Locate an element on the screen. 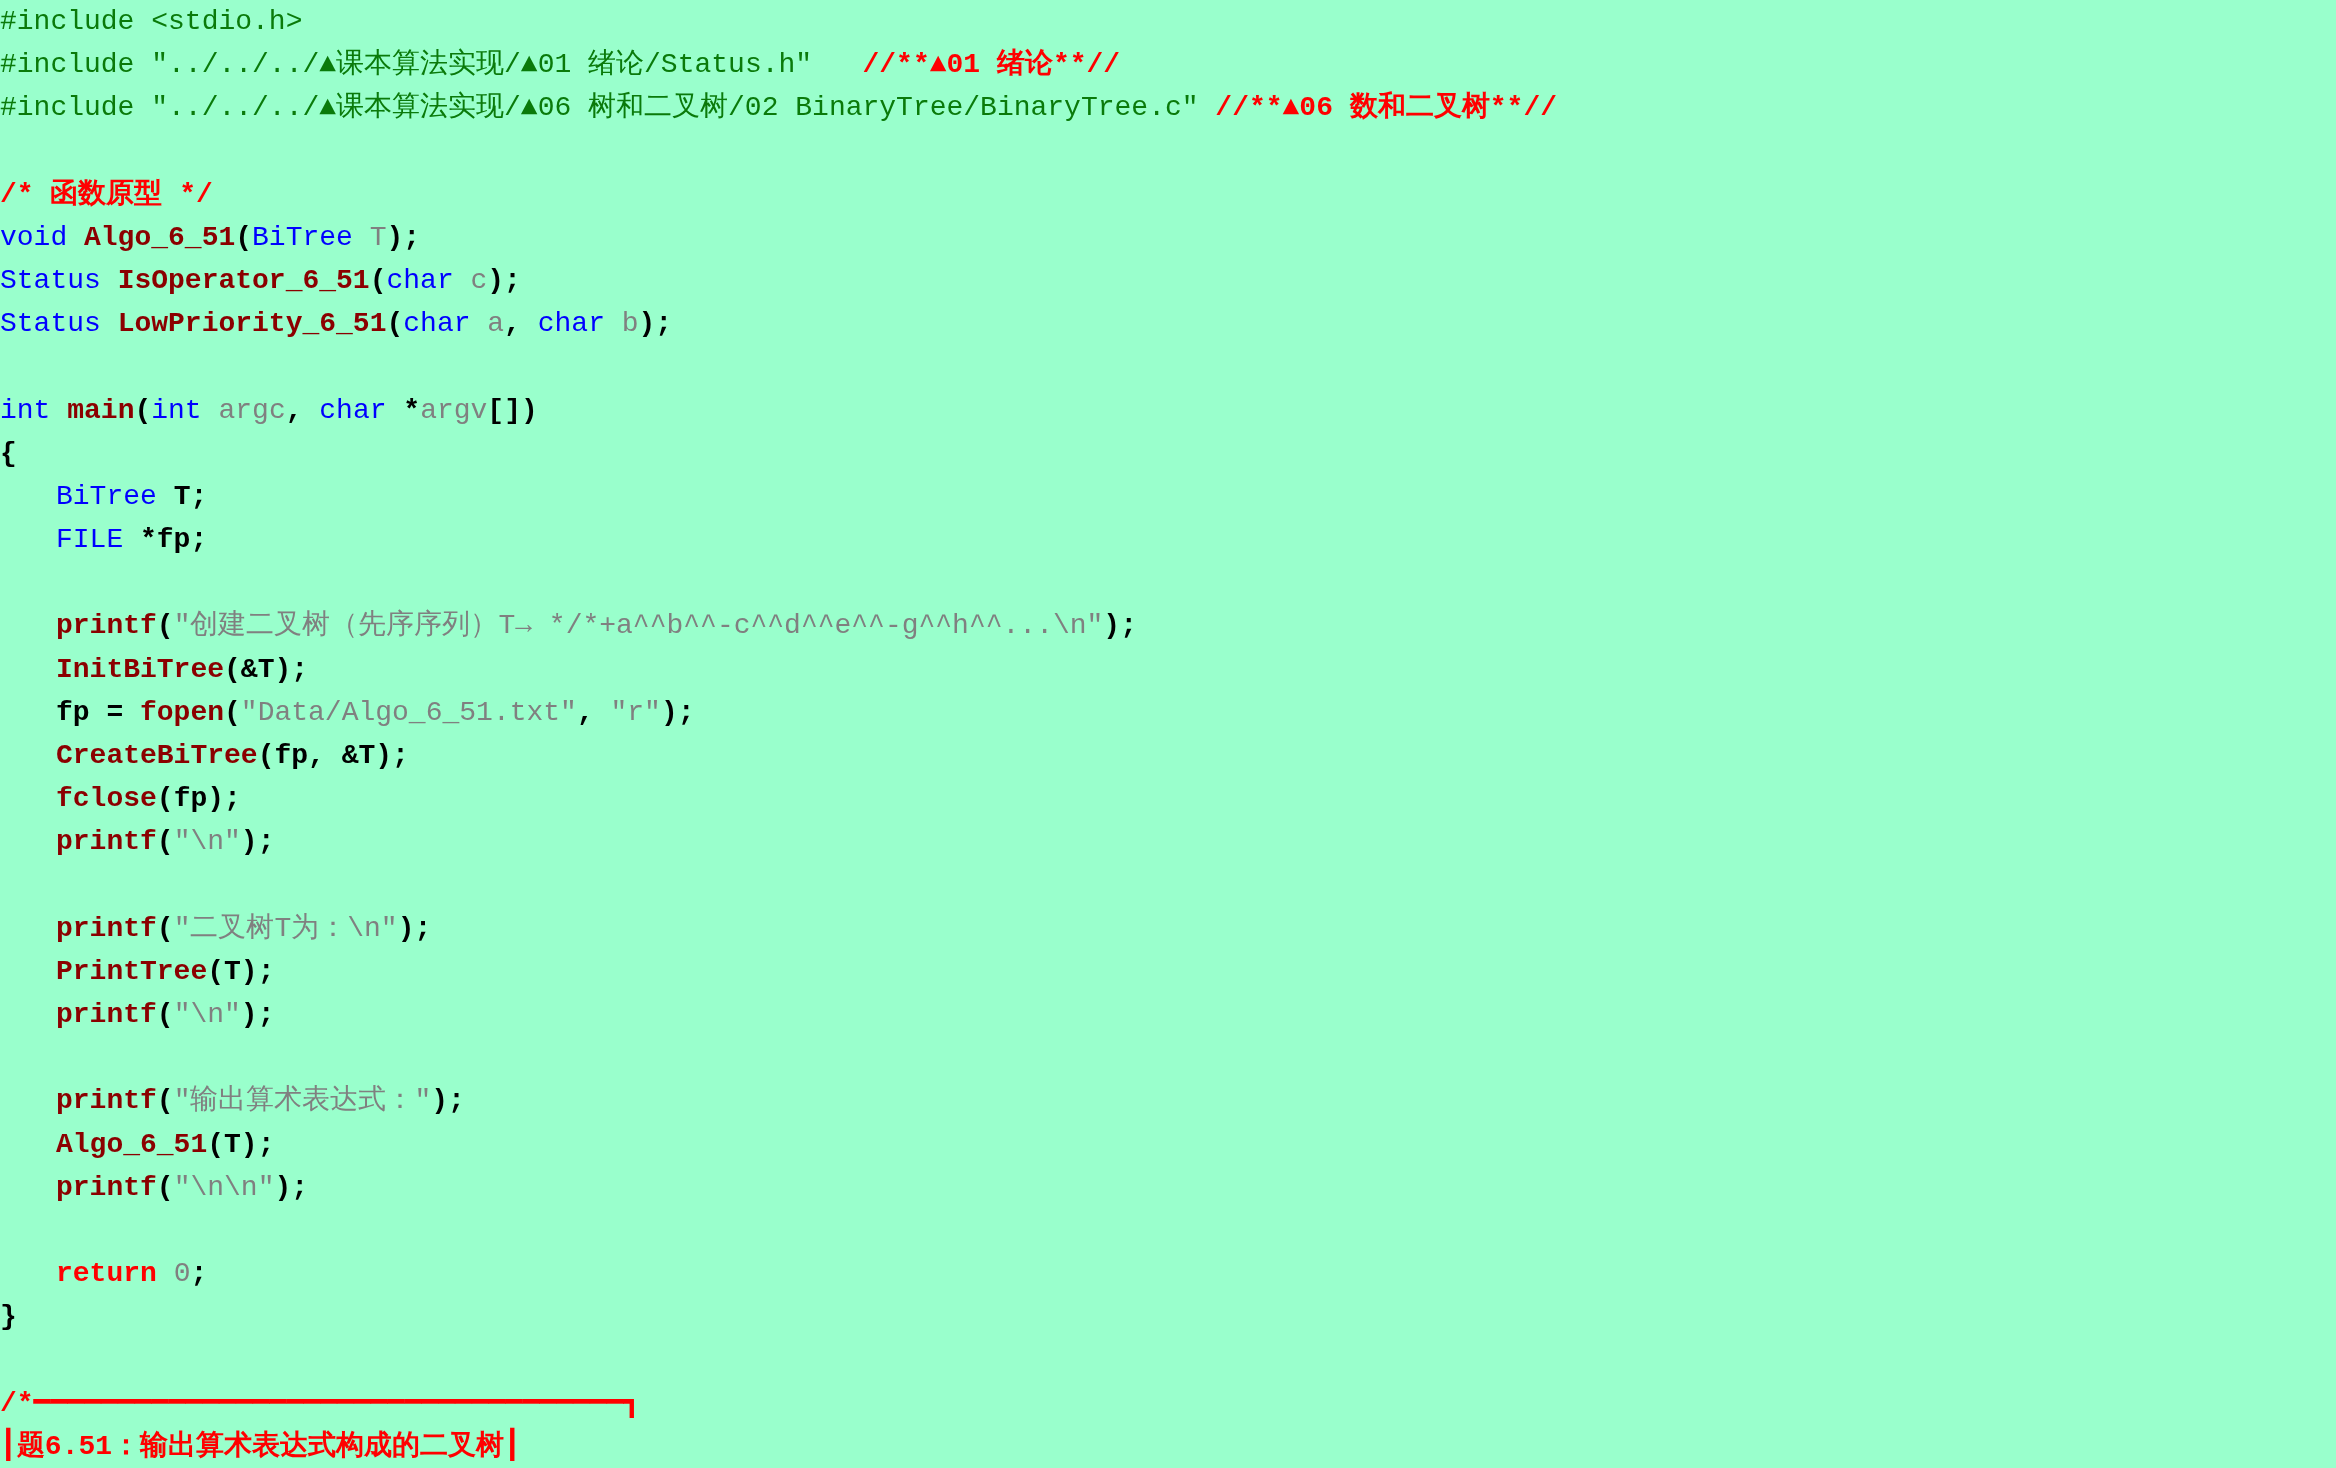 Image resolution: width=2336 pixels, height=1468 pixels. code-line: void Algo_6_51(BiTree T); is located at coordinates (211, 237).